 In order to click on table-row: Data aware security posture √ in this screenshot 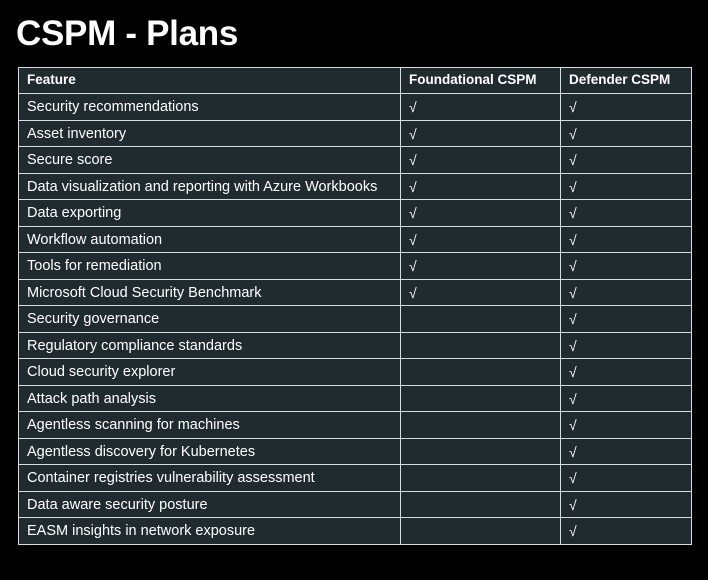, I will do `click(355, 504)`.